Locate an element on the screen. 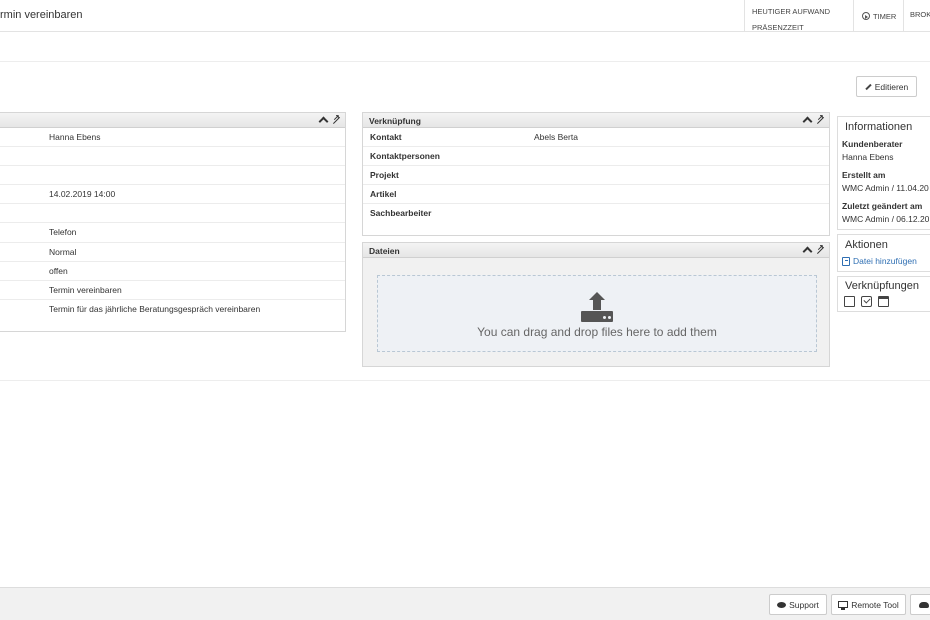 Image resolution: width=930 pixels, height=620 pixels. note-icon is located at coordinates (849, 301).